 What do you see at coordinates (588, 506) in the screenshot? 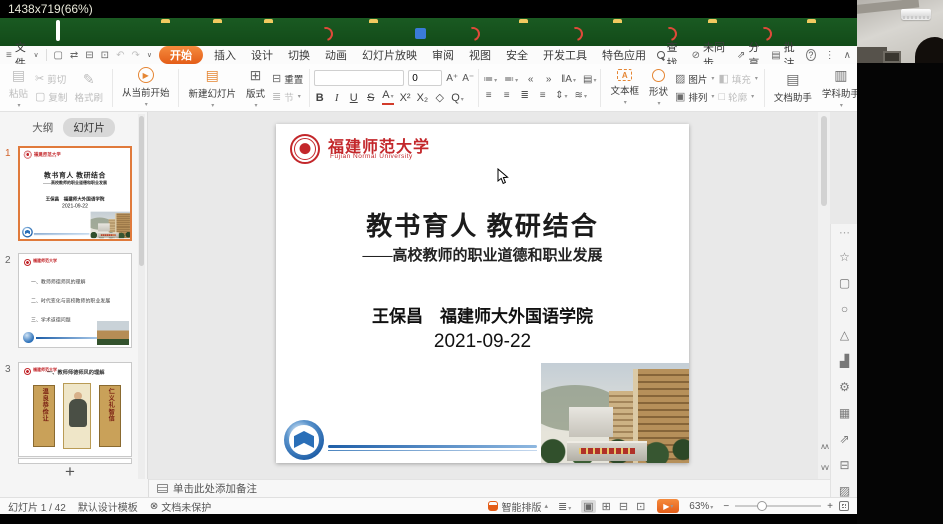
I see `normal-view-button: ▣` at bounding box center [588, 506].